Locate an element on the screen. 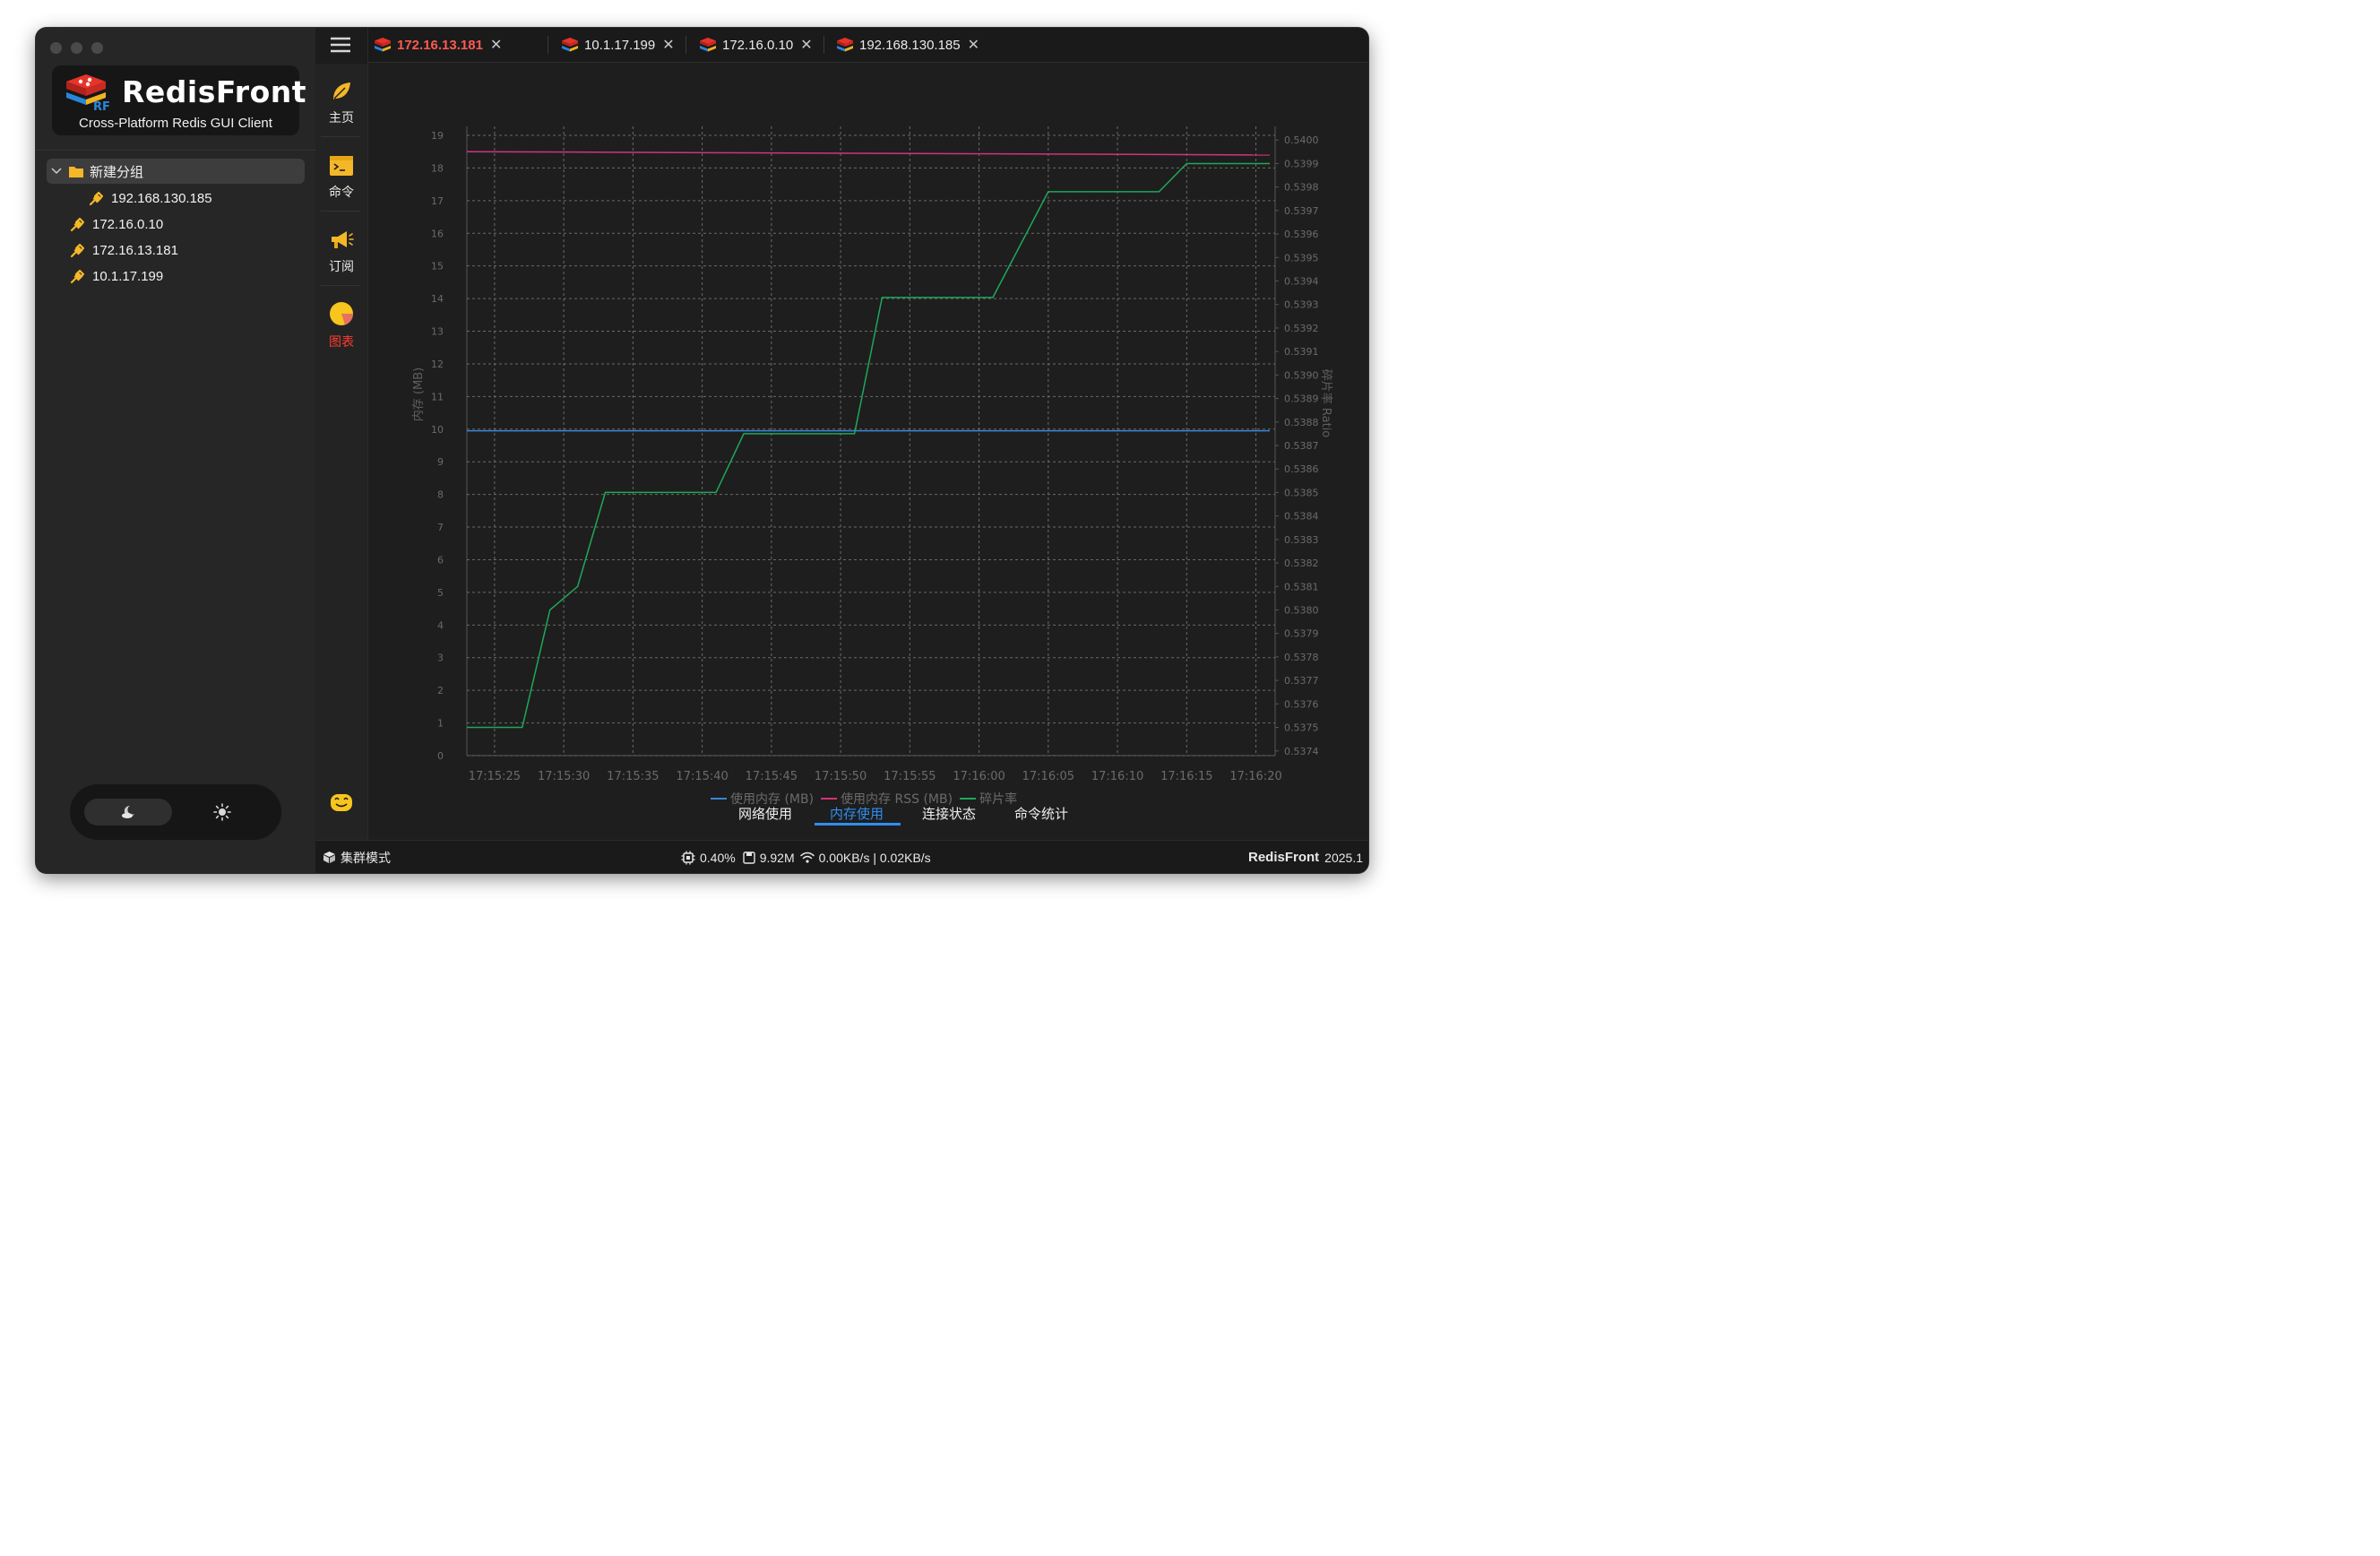  y-tick-label: 10 is located at coordinates (438, 430).